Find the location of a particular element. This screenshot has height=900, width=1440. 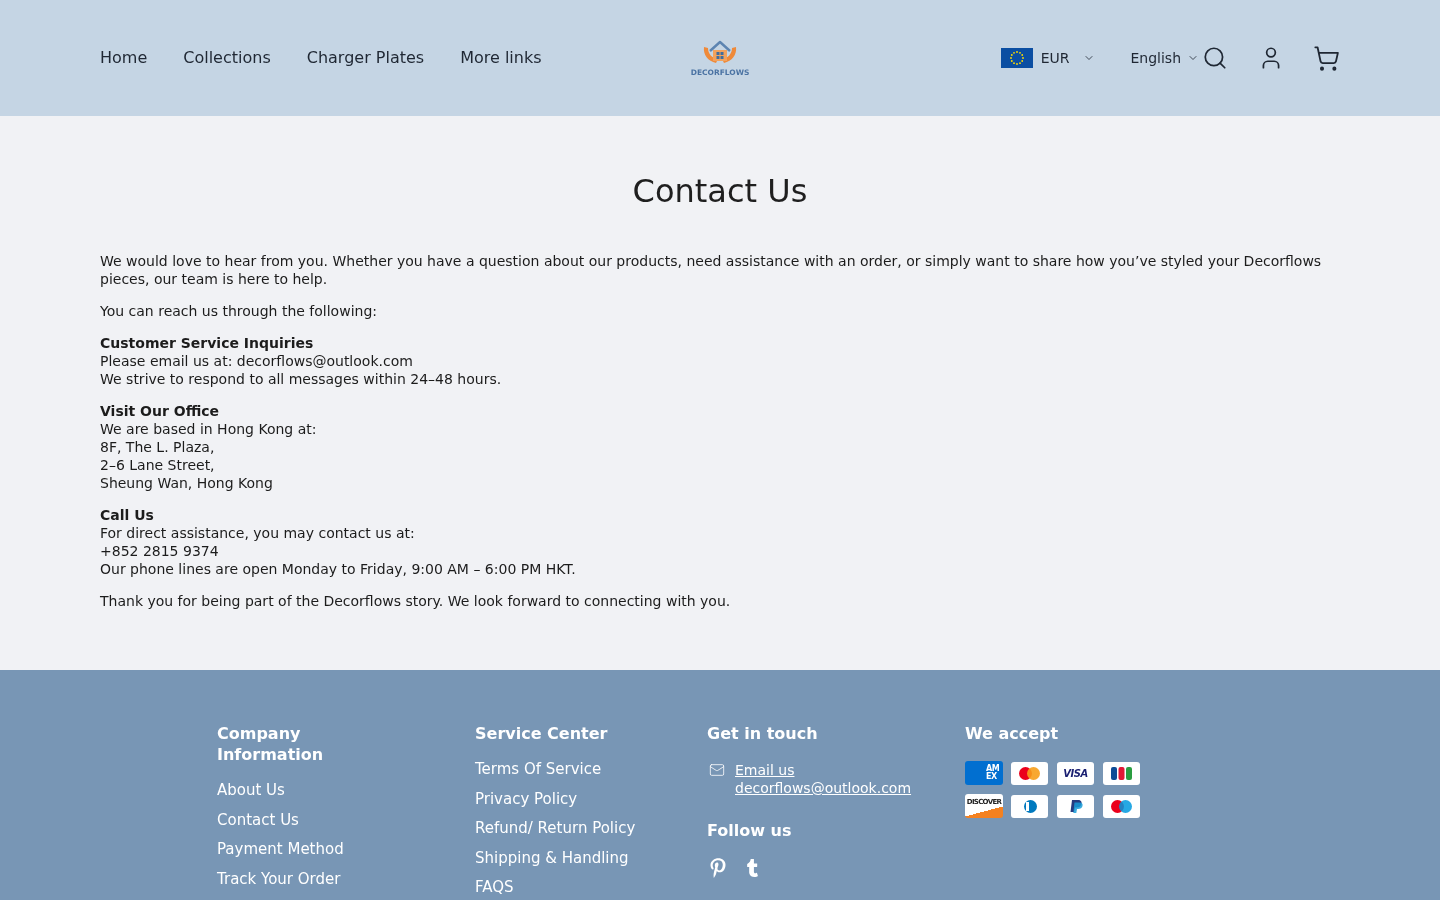

footer-heading: Company Information is located at coordinates (271, 744).